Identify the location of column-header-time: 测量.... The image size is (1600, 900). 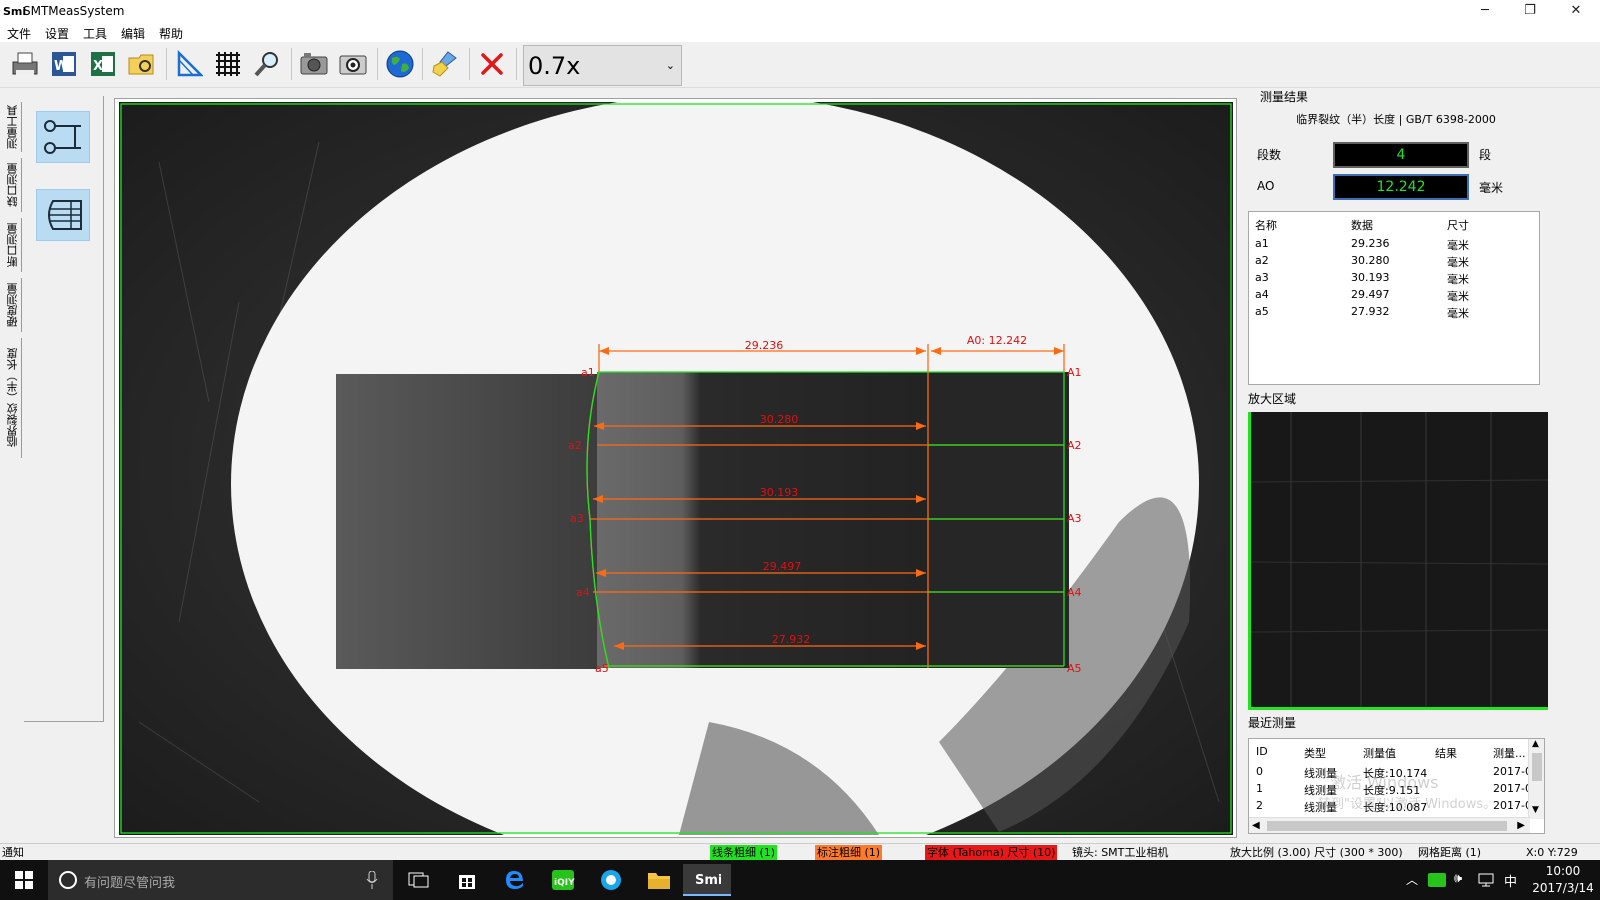
(1509, 753).